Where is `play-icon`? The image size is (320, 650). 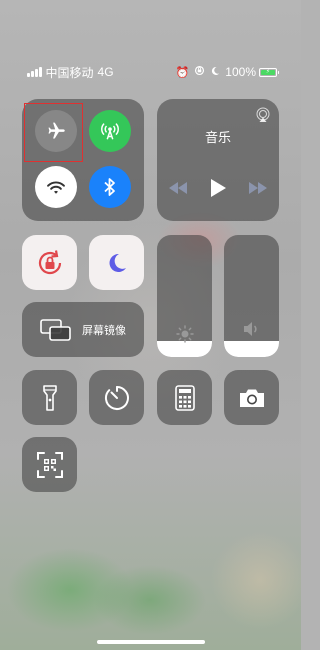 play-icon is located at coordinates (218, 188).